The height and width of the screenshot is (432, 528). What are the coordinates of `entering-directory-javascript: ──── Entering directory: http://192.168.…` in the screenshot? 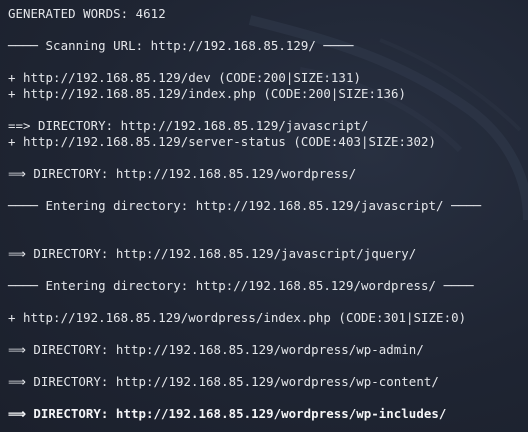 It's located at (245, 205).